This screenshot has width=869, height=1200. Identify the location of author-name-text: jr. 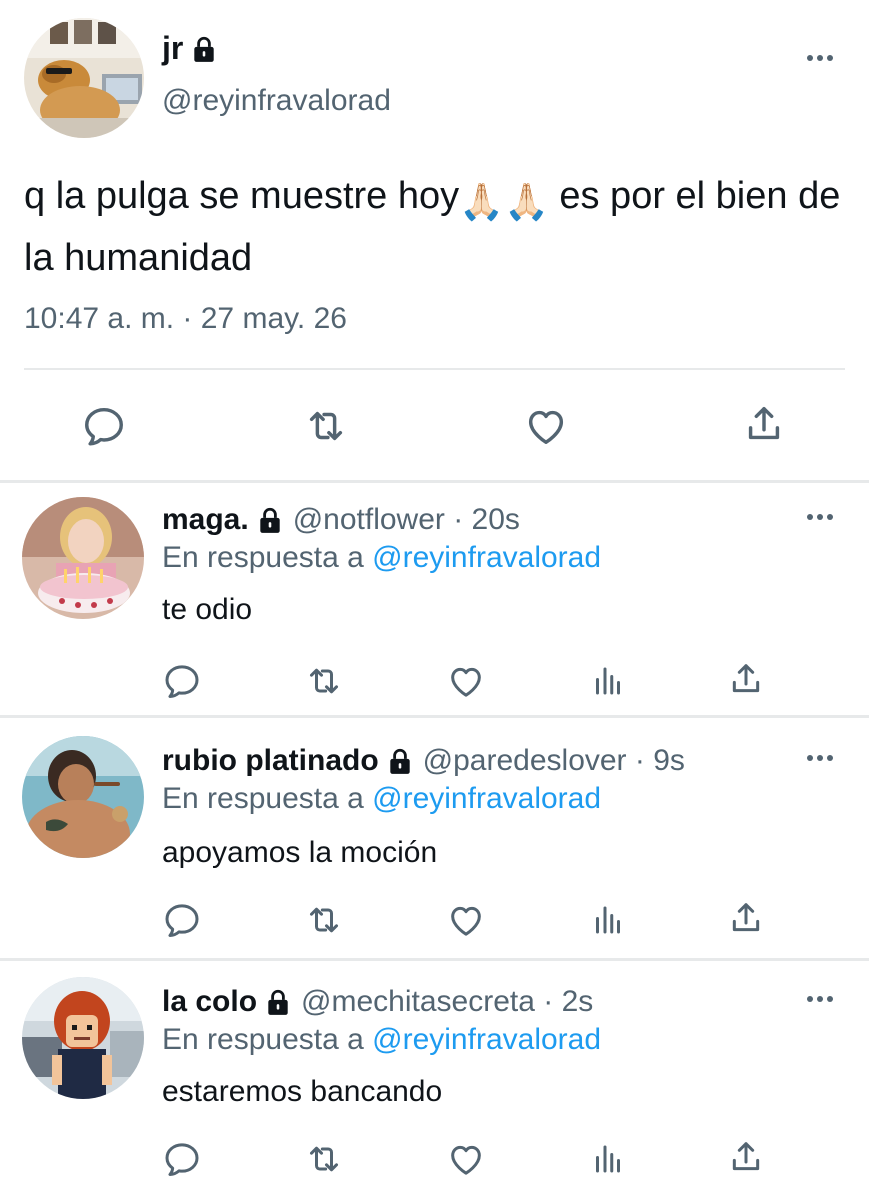
(173, 48).